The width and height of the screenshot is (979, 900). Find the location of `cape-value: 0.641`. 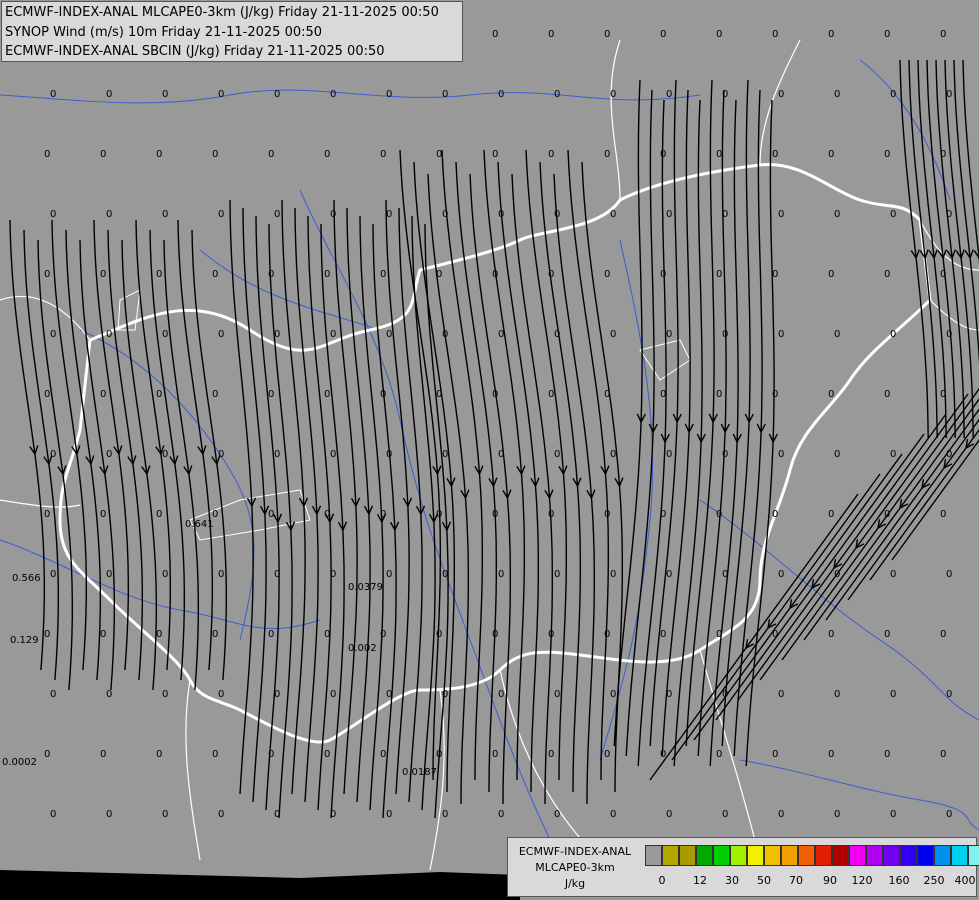

cape-value: 0.641 is located at coordinates (199, 524).